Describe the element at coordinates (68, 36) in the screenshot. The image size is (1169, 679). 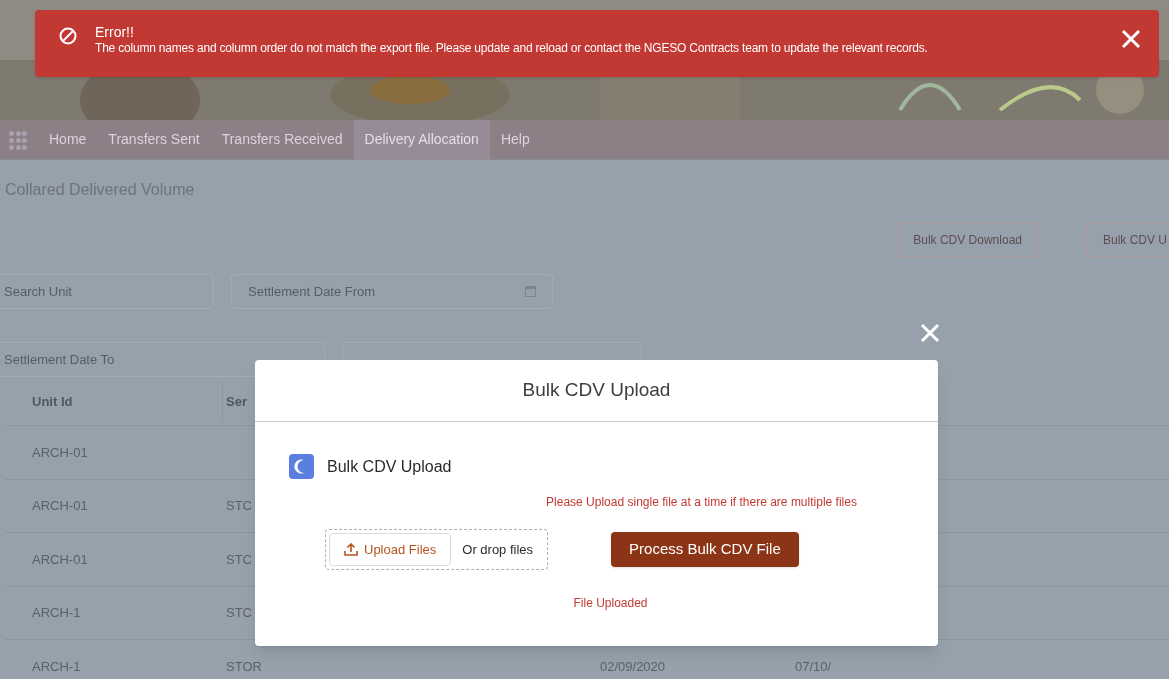
I see `error-icon` at that location.